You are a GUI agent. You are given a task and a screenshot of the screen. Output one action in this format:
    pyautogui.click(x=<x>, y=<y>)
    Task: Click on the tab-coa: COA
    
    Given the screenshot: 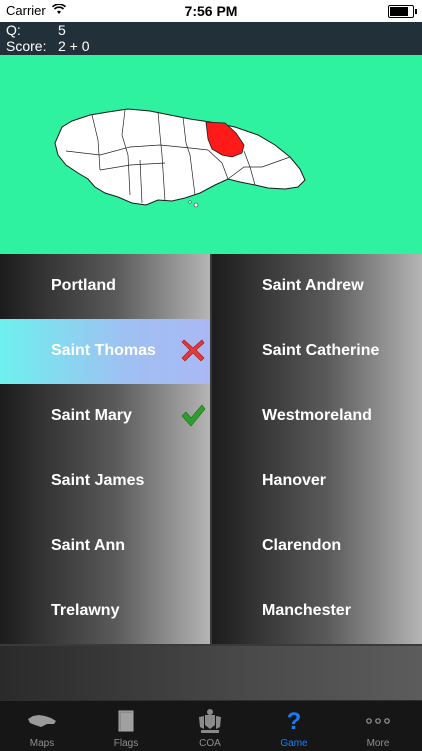 What is the action you would take?
    pyautogui.click(x=210, y=726)
    